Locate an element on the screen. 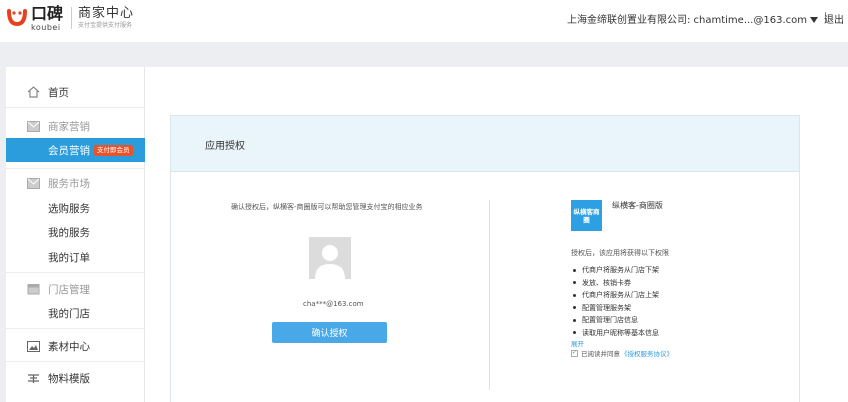 The image size is (848, 402). sidebar-category-marketing: 商家营销 is located at coordinates (75, 126).